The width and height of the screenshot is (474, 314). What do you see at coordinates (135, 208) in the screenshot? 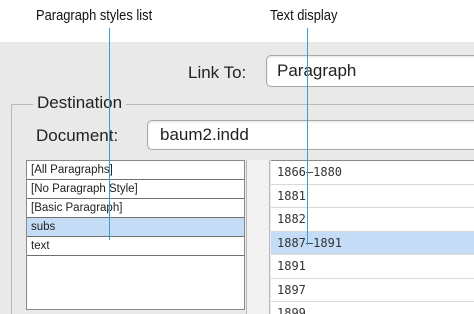
I see `paragraph-style-item: [Basic Paragraph]` at bounding box center [135, 208].